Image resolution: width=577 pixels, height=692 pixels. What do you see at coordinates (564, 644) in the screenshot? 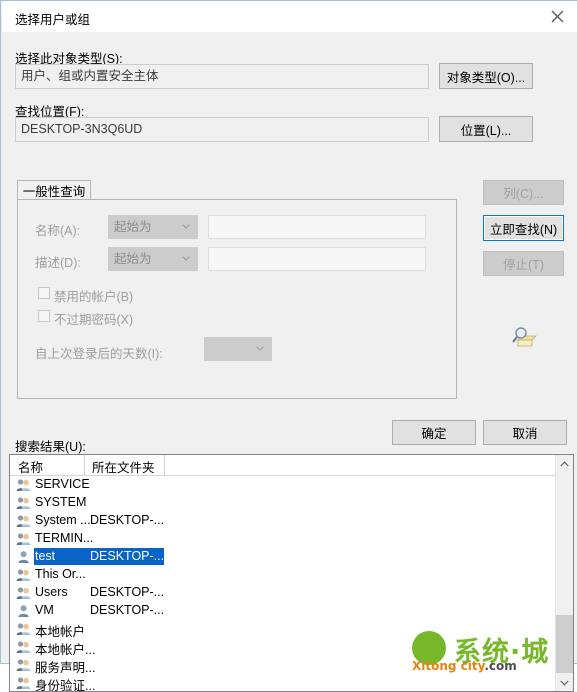
I see `scroll-thumb` at bounding box center [564, 644].